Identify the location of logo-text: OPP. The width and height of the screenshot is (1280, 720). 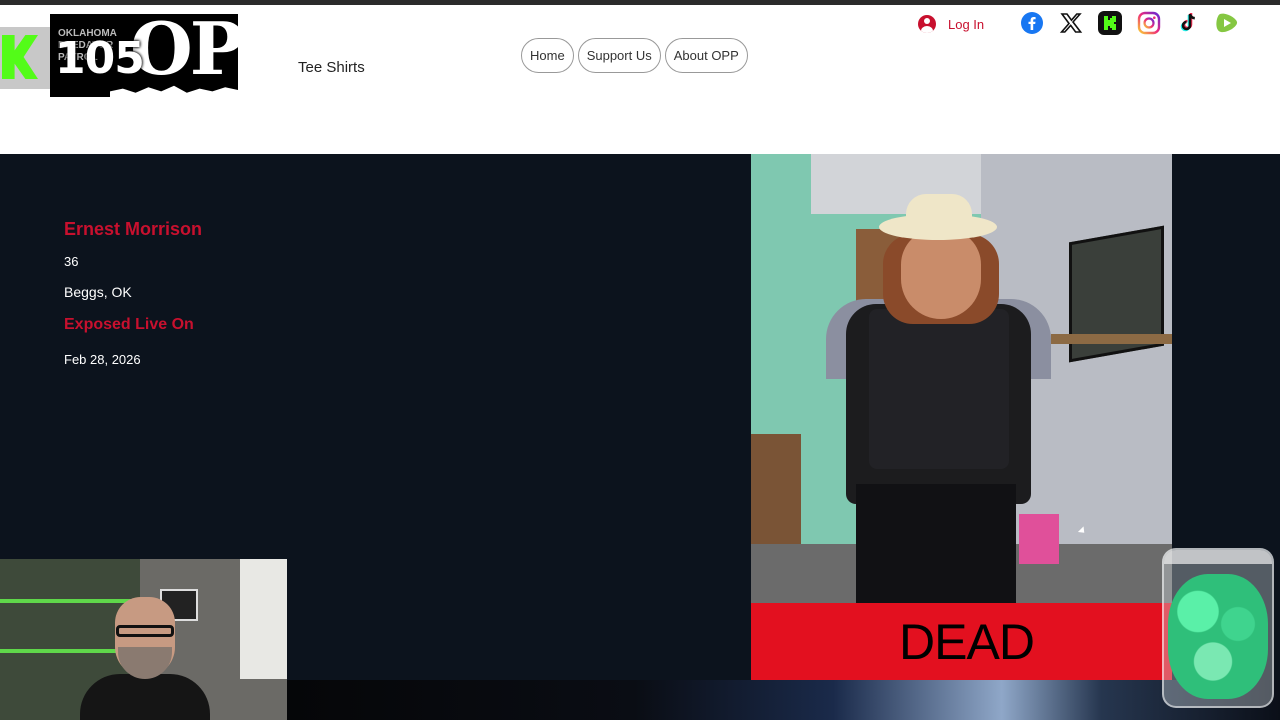
(184, 52).